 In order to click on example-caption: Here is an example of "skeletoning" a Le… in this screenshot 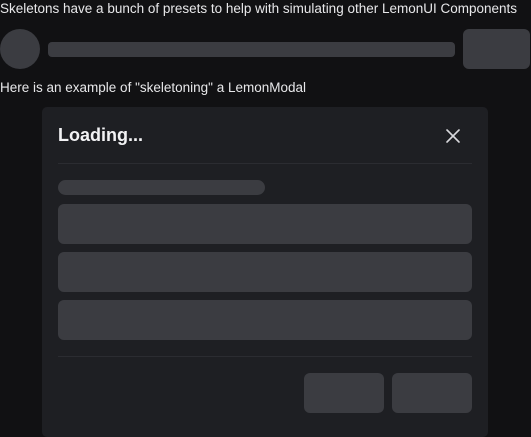, I will do `click(153, 87)`.